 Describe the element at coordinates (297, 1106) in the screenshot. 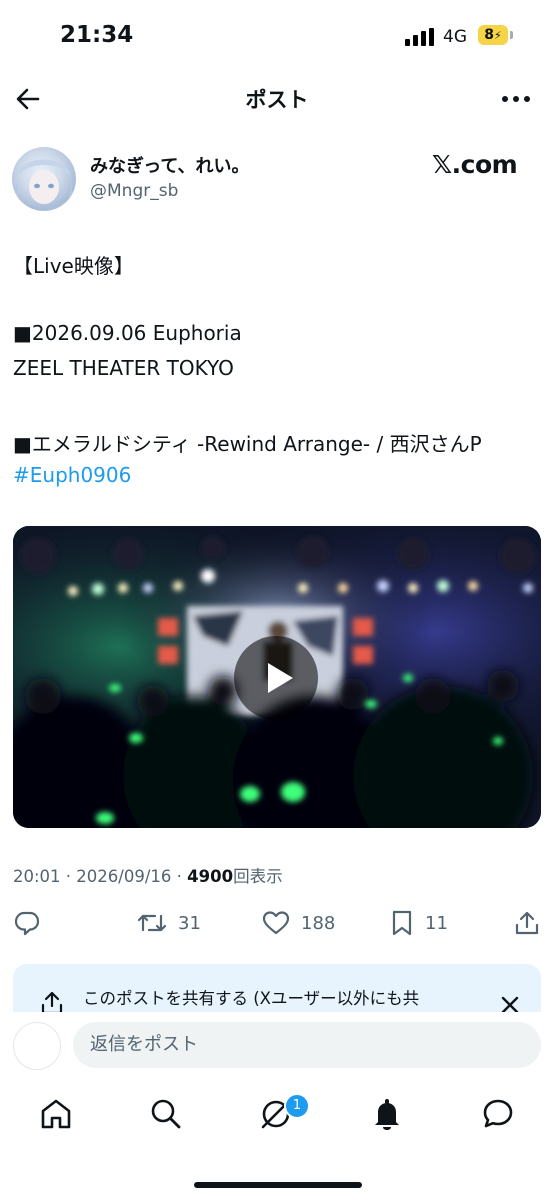

I see `notification-badge: 1` at that location.